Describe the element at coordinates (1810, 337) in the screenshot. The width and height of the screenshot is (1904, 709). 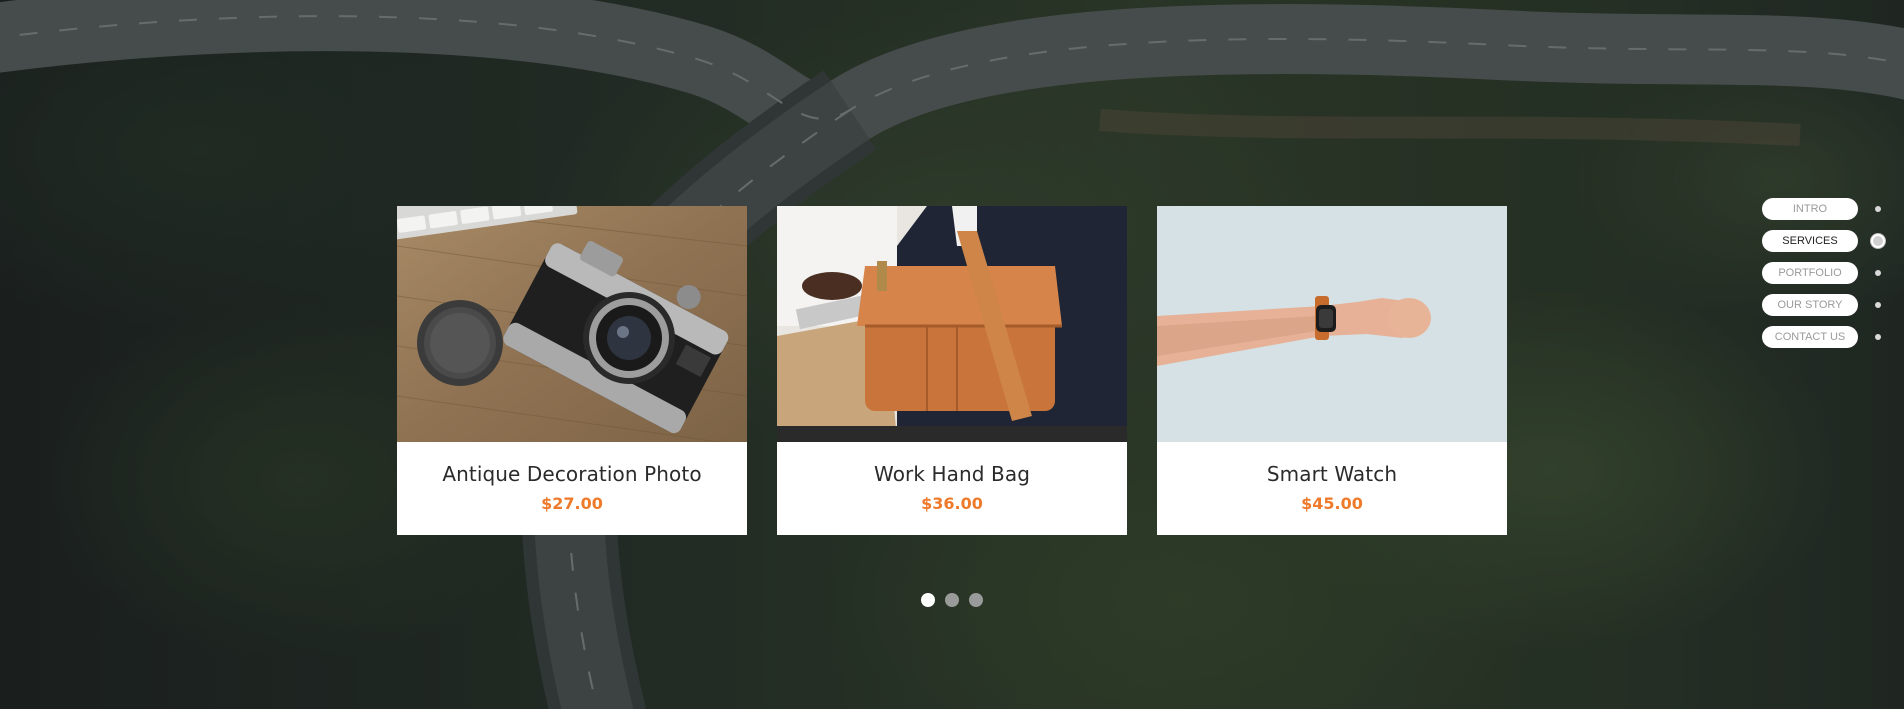
I see `nav-label-contact-us: CONTACT US` at that location.